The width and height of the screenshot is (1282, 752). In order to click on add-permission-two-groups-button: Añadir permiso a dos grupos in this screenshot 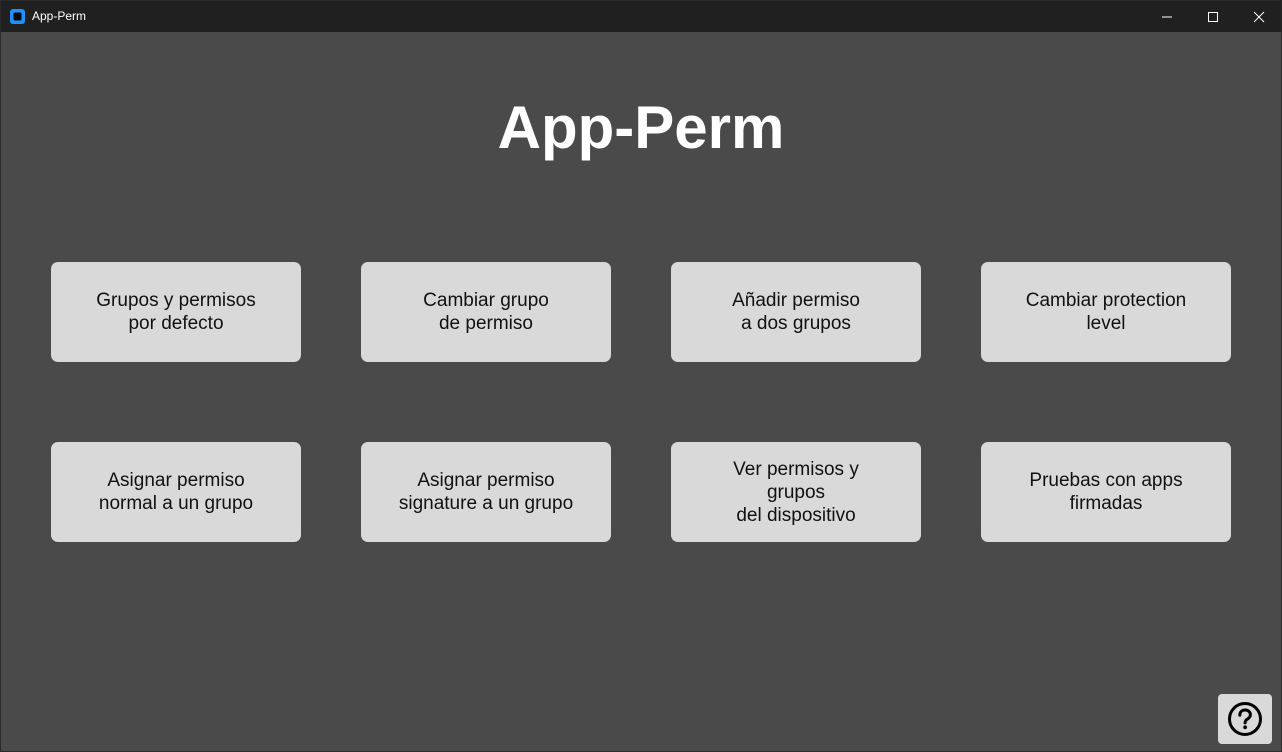, I will do `click(796, 312)`.